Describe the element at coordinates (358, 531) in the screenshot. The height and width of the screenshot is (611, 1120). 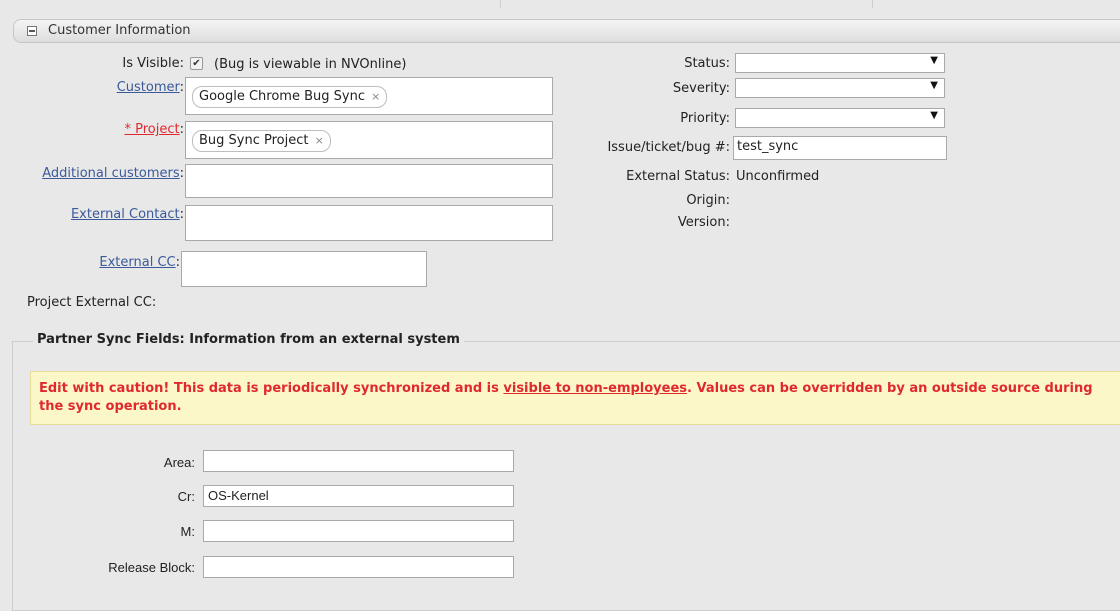
I see `m-input` at that location.